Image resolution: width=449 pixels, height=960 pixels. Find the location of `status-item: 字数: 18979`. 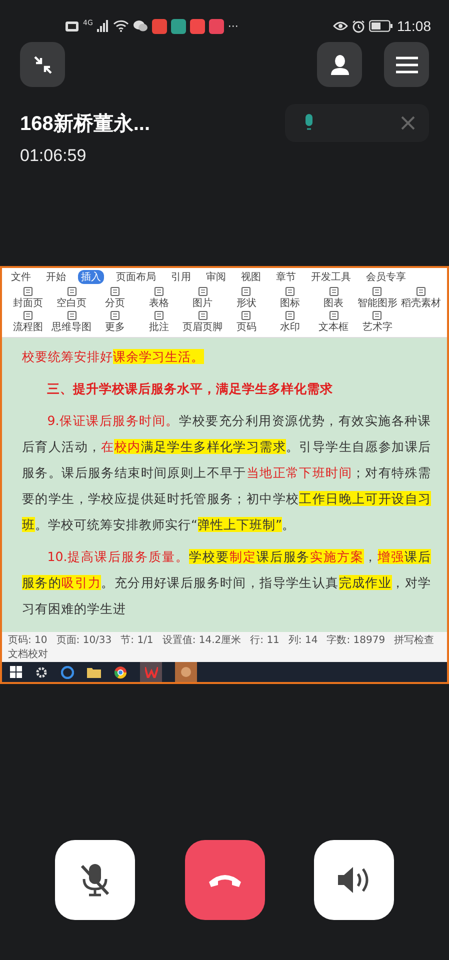

status-item: 字数: 18979 is located at coordinates (356, 640).